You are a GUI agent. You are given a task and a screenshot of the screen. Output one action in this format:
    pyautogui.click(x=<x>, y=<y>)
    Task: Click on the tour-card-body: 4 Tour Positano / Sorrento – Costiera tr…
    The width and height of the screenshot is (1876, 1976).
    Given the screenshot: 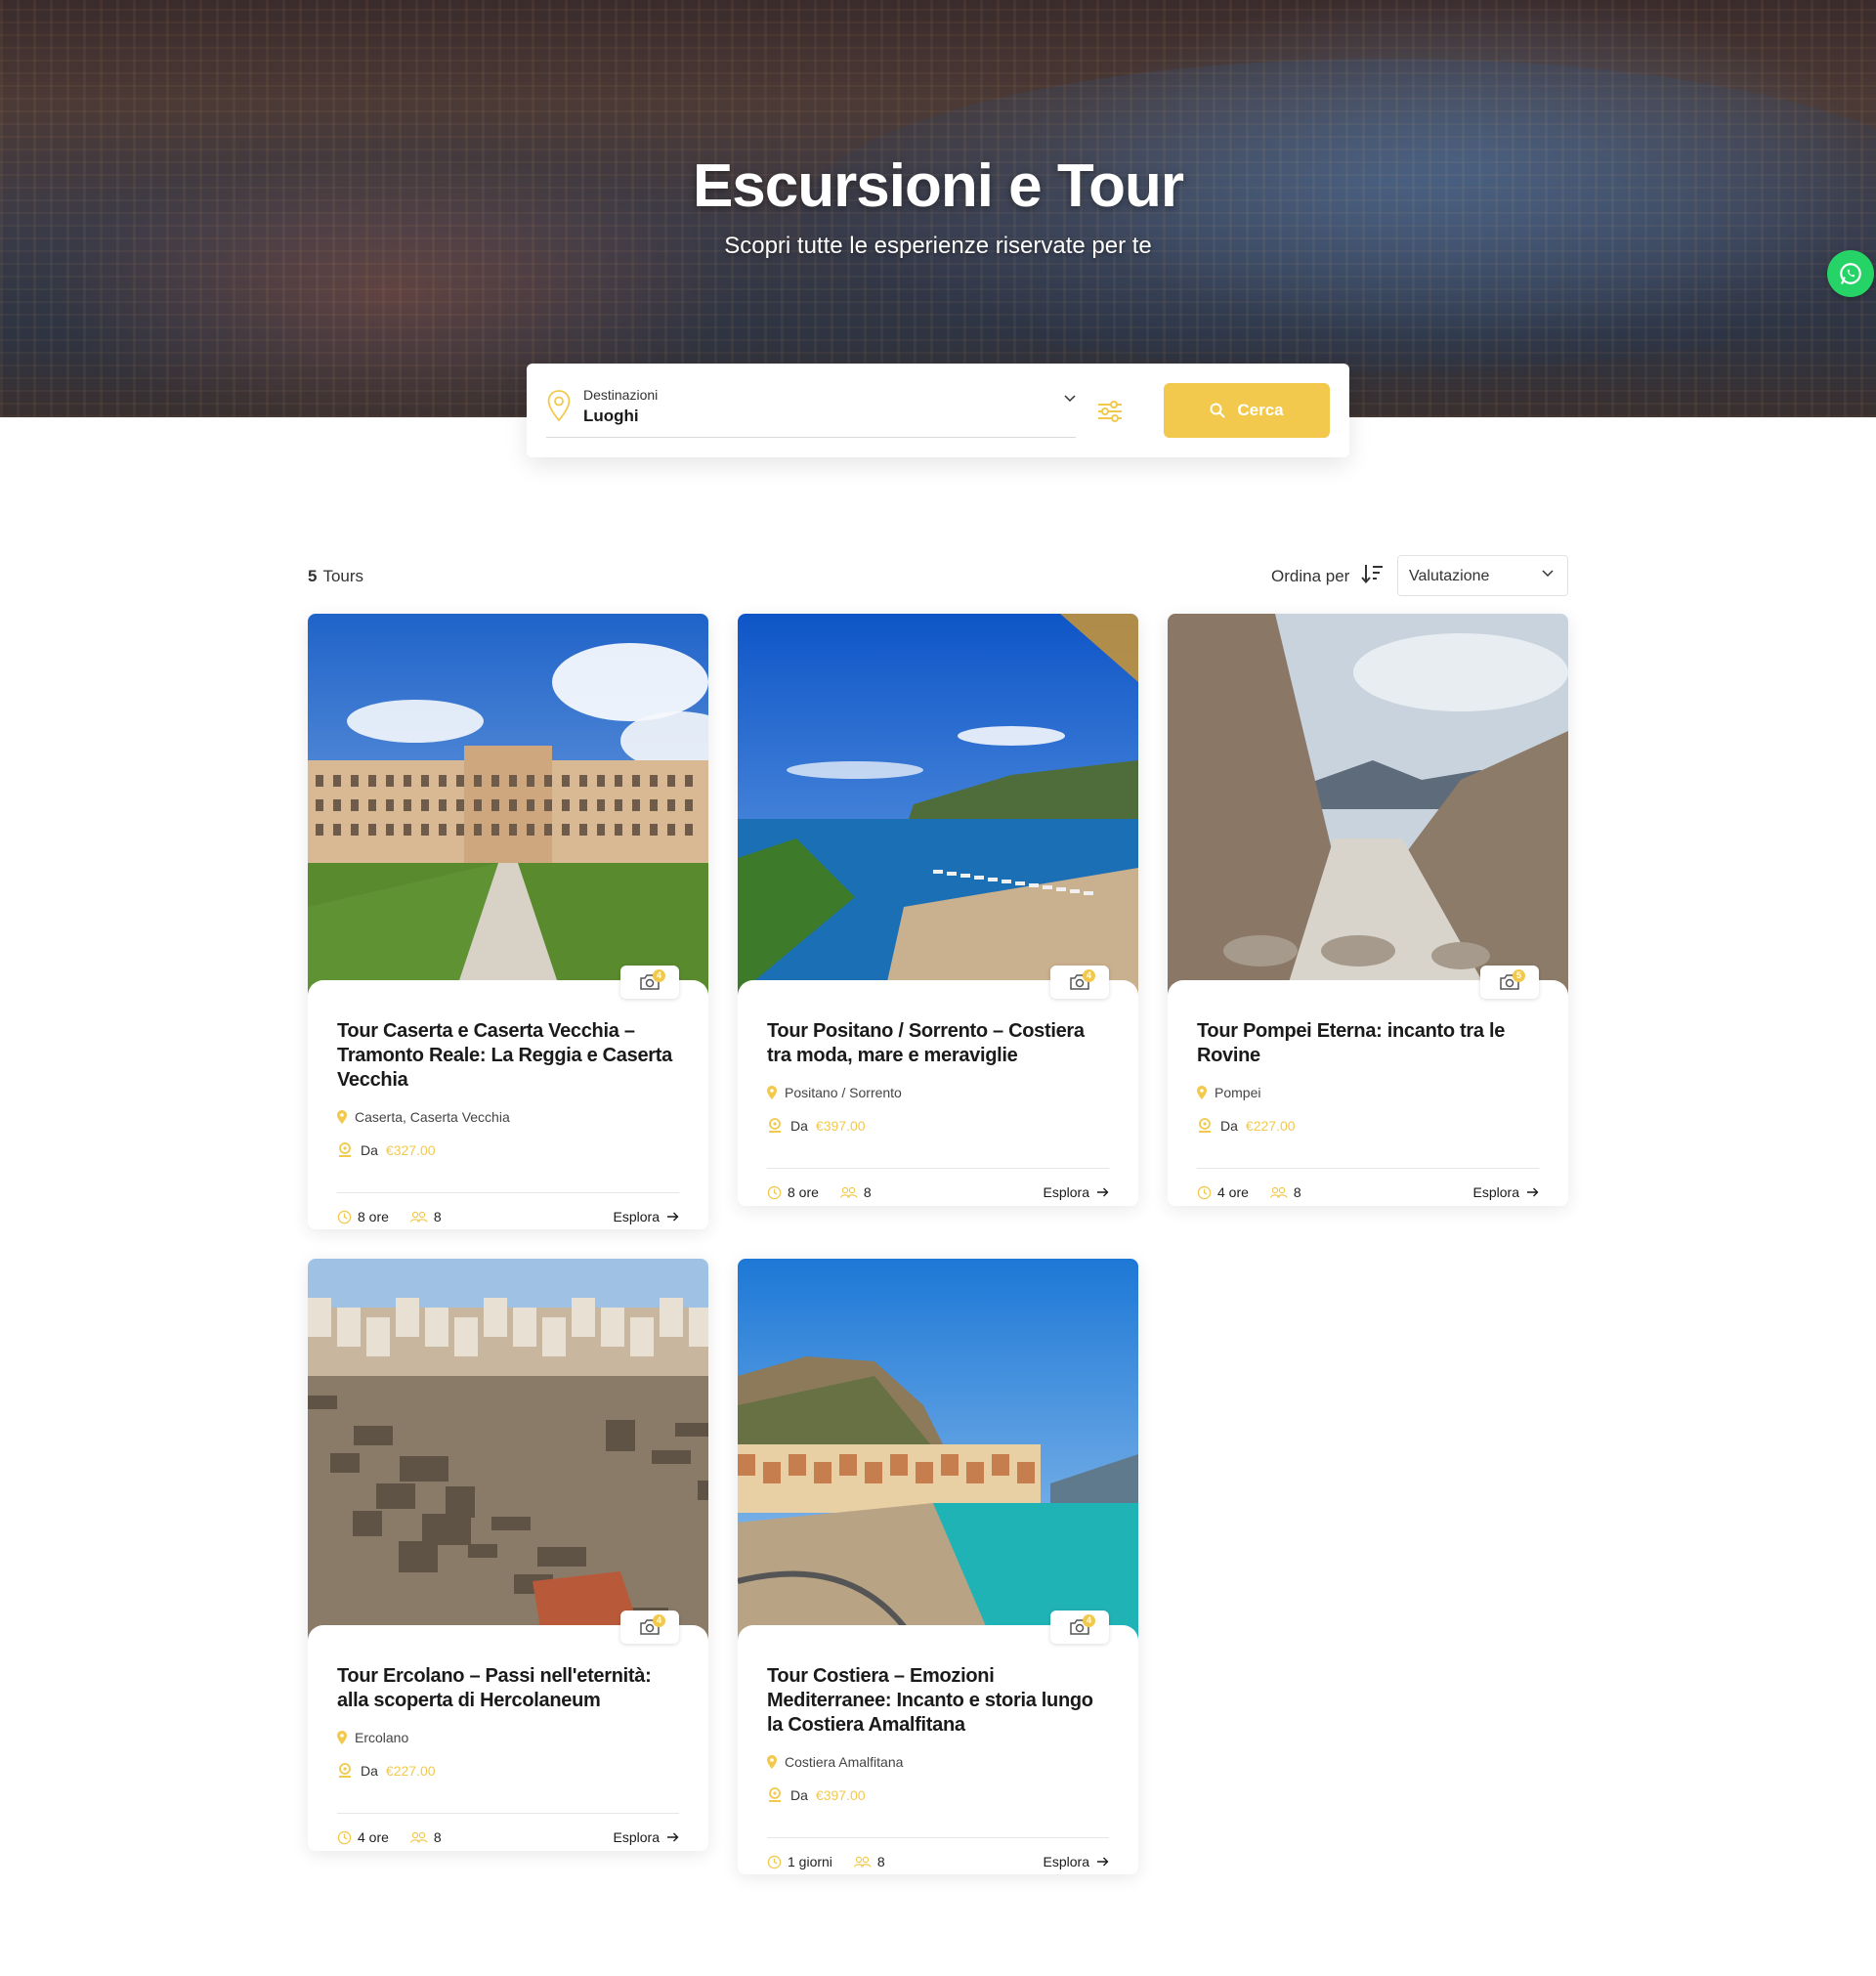 What is the action you would take?
    pyautogui.click(x=938, y=1086)
    